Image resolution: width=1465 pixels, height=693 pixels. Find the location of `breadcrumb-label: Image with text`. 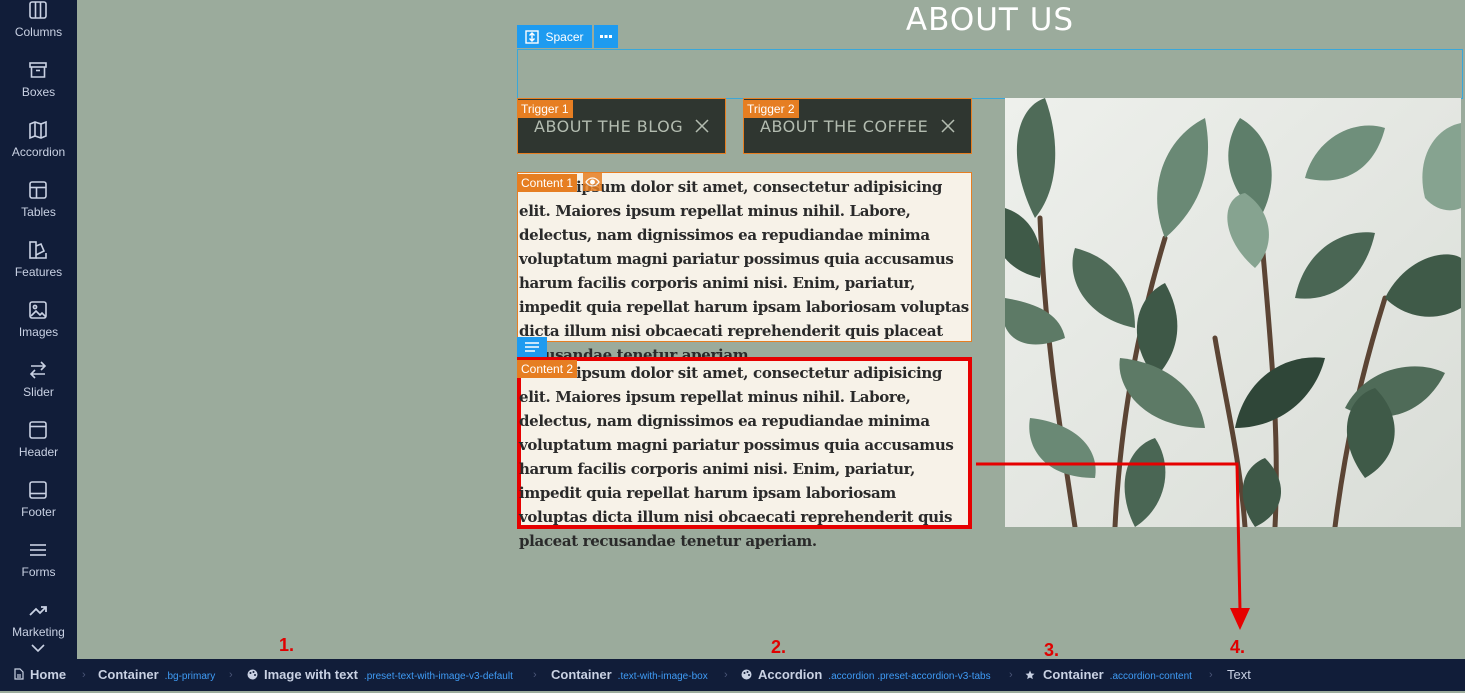

breadcrumb-label: Image with text is located at coordinates (311, 674).